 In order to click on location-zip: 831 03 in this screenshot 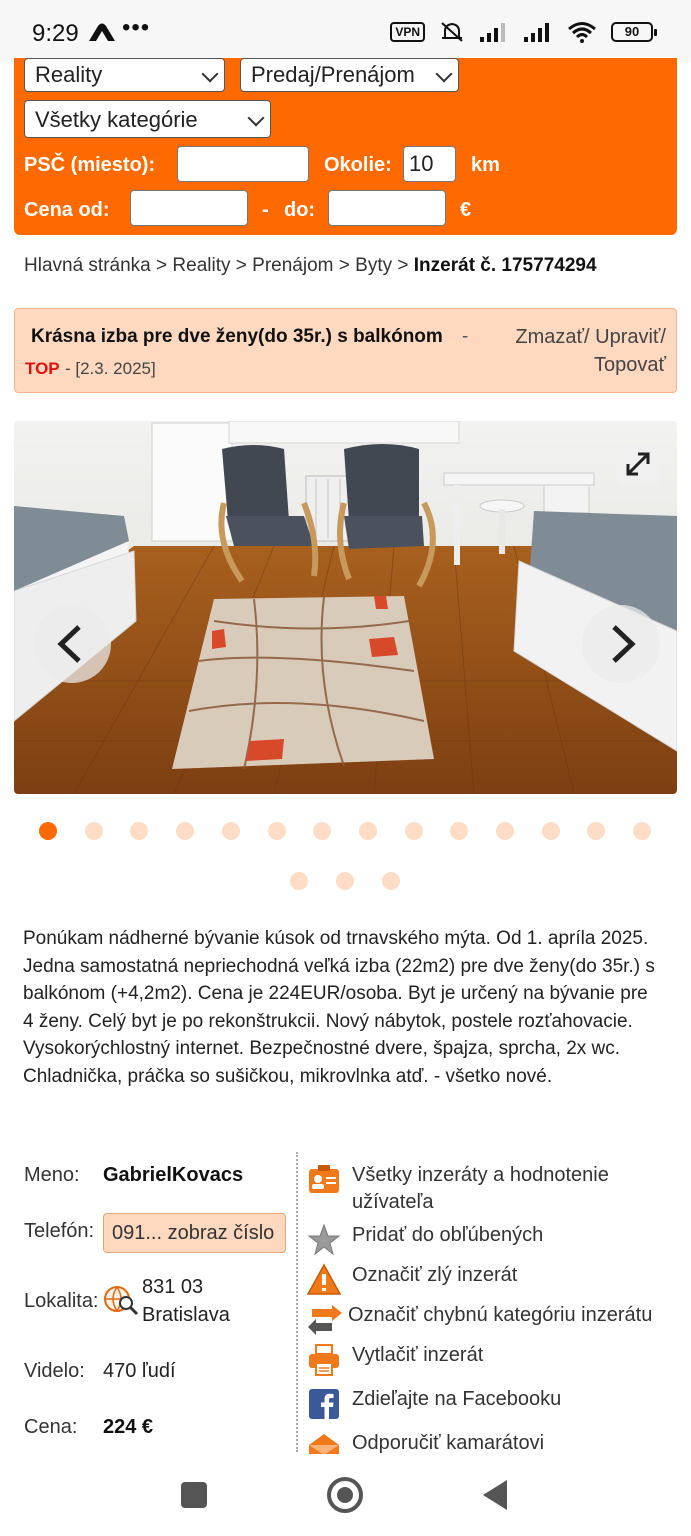, I will do `click(173, 1287)`.